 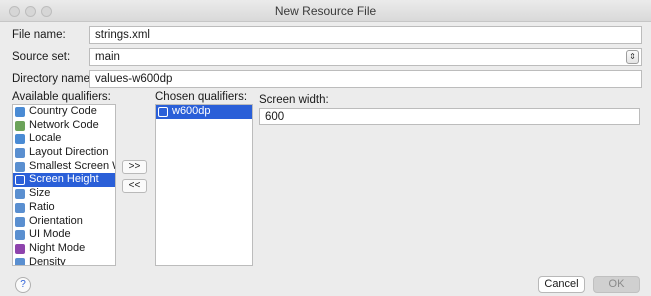 I want to click on list-item-label: Network Code, so click(x=64, y=124).